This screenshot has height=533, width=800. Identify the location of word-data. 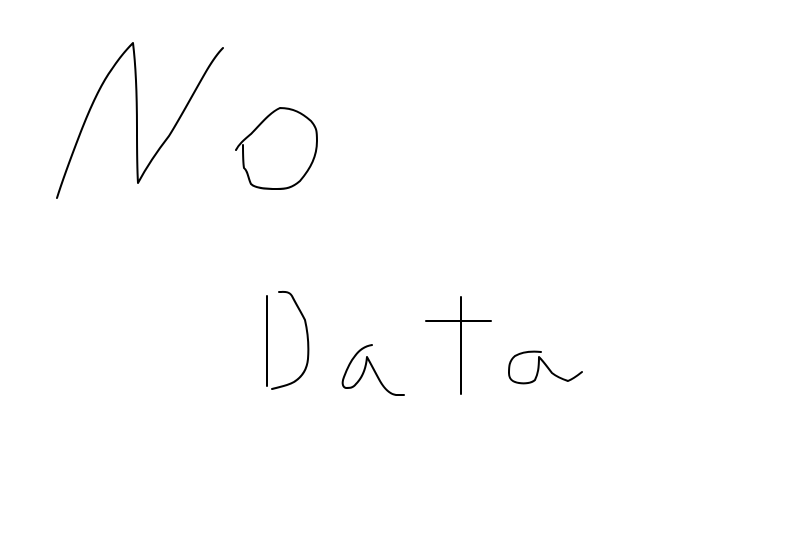
(424, 343).